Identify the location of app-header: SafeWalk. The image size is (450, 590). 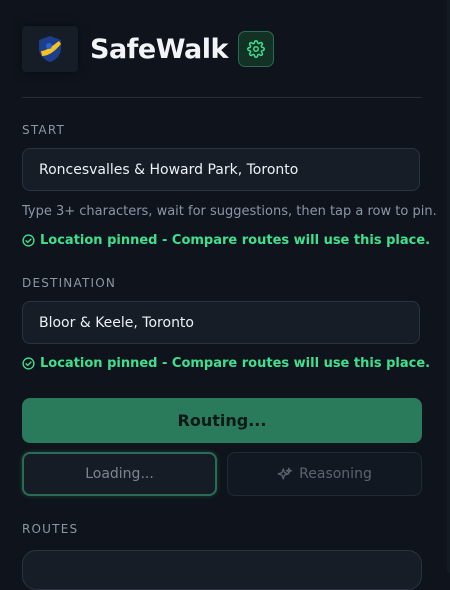
(148, 49).